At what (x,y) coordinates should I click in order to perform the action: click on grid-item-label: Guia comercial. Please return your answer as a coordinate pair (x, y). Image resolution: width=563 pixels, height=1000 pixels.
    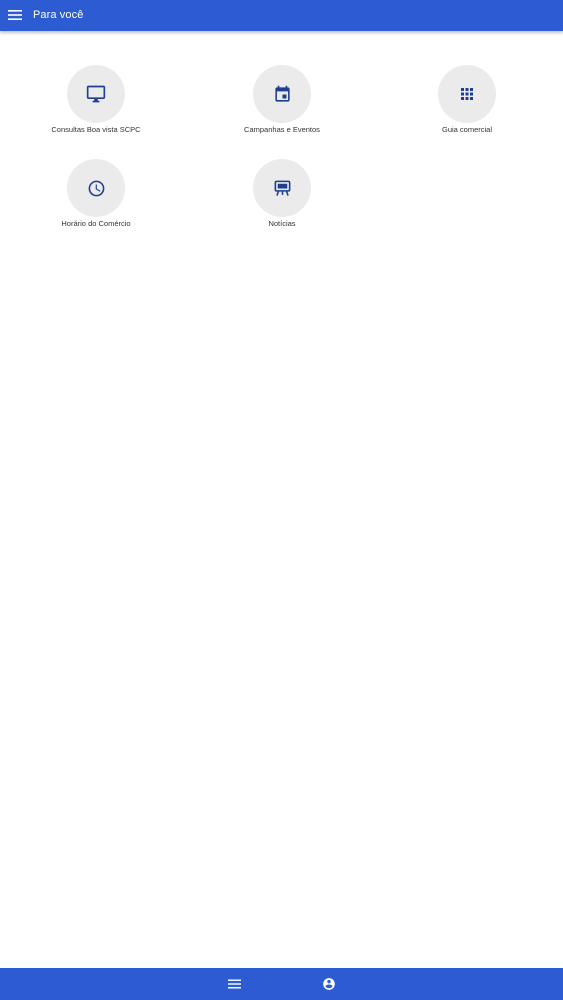
    Looking at the image, I should click on (467, 129).